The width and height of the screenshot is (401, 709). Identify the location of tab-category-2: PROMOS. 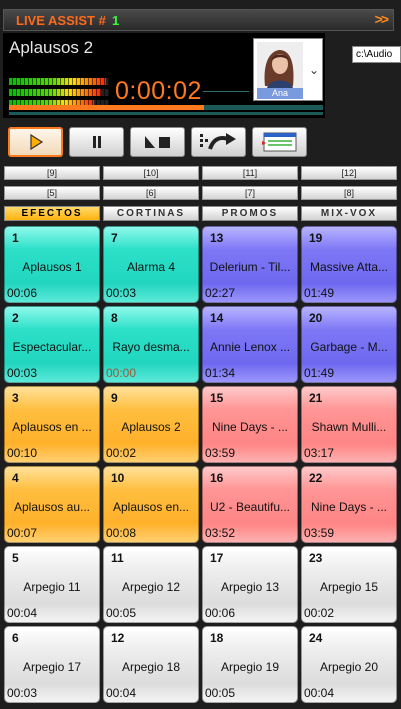
(250, 213).